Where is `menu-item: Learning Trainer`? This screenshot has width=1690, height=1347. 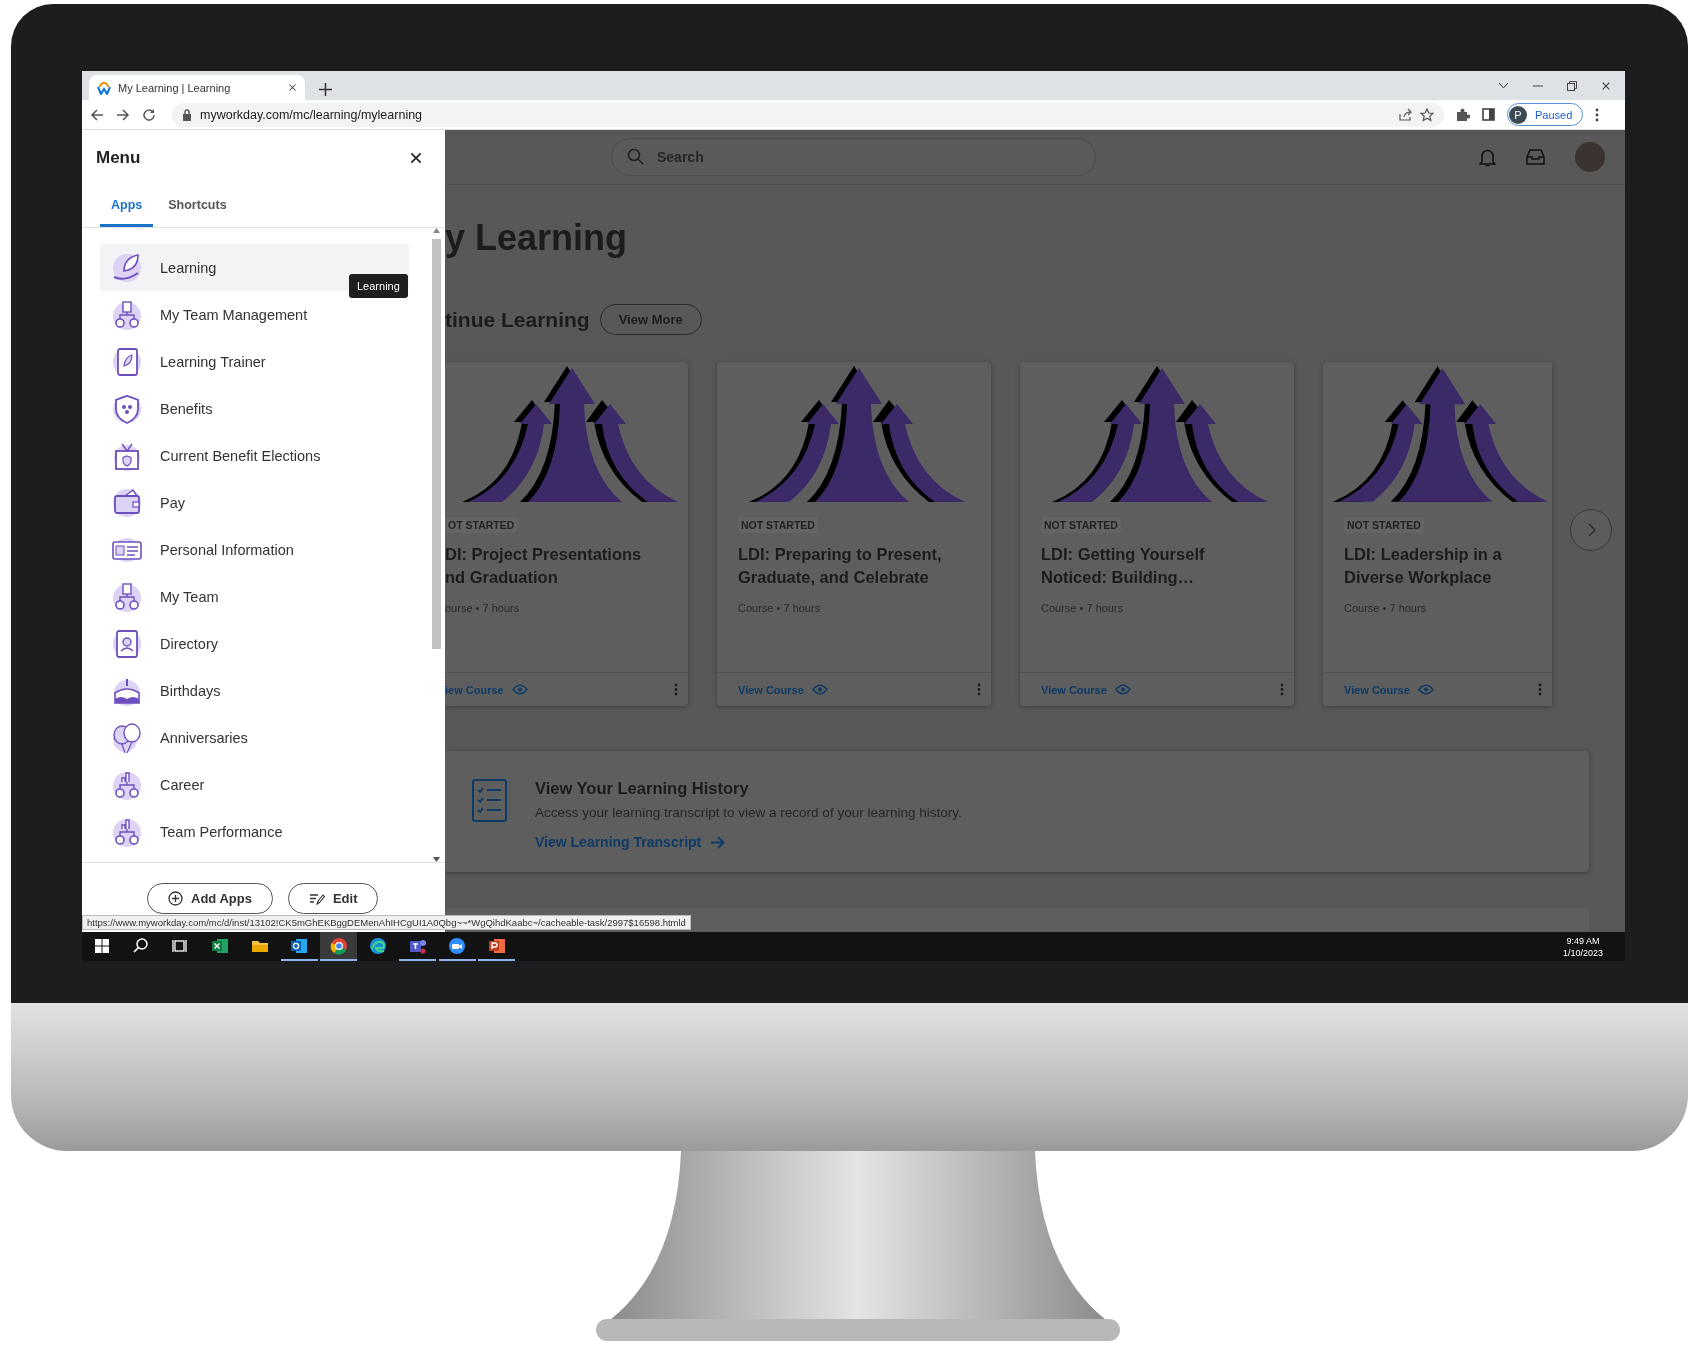 menu-item: Learning Trainer is located at coordinates (254, 361).